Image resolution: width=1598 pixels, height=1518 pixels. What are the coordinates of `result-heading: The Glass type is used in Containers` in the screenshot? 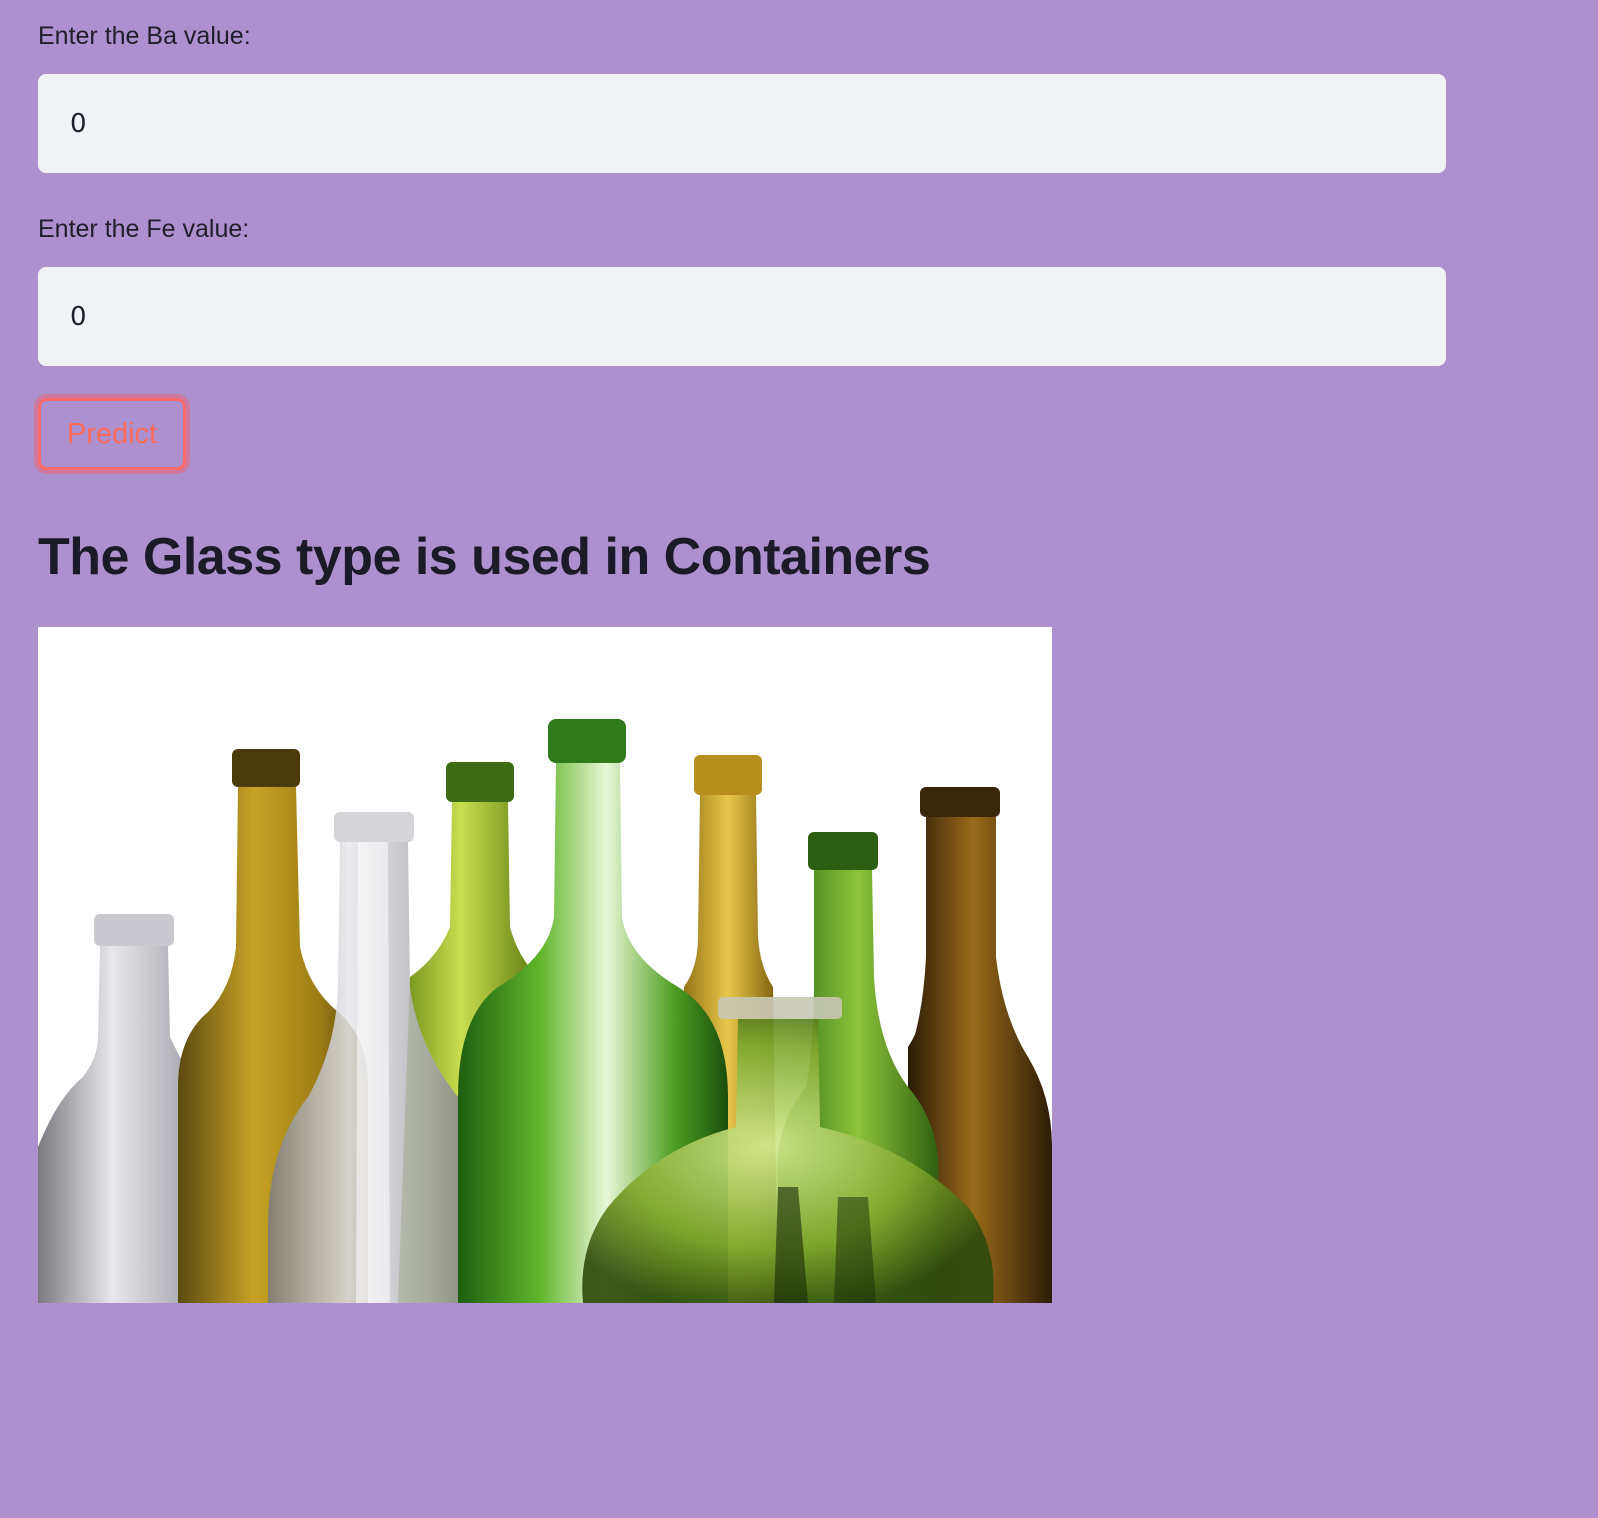 It's located at (484, 557).